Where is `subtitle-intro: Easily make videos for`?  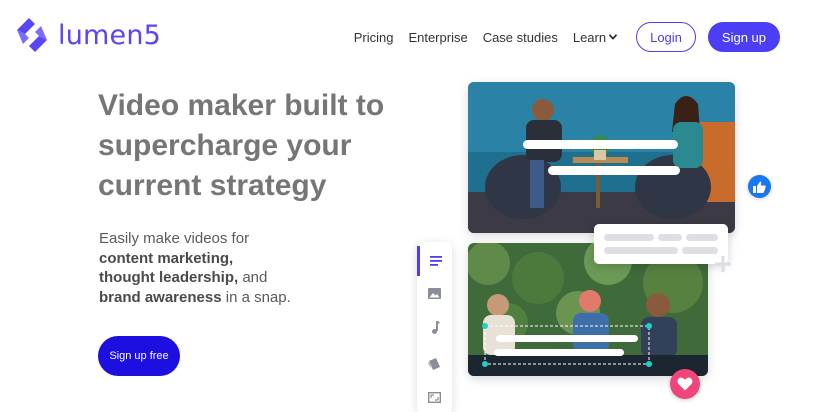
subtitle-intro: Easily make videos for is located at coordinates (174, 238).